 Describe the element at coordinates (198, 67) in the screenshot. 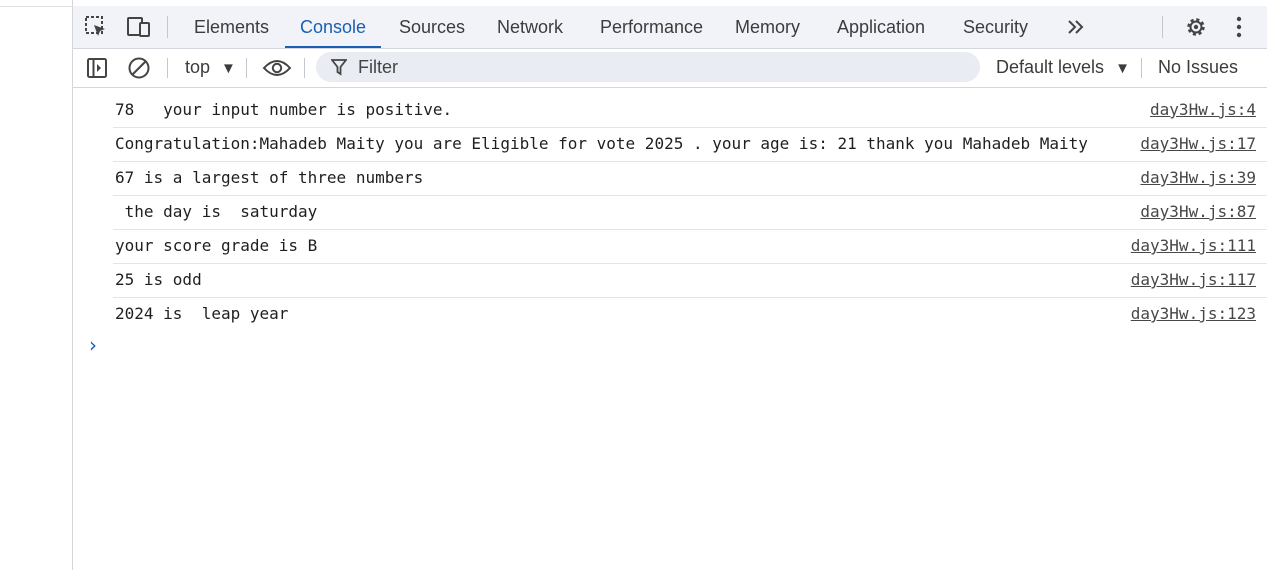

I see `context-label: top` at that location.